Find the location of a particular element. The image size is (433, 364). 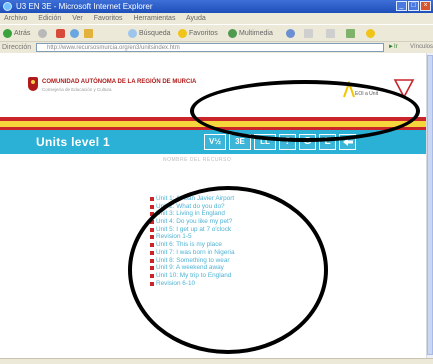

back-button: Atrás is located at coordinates (16, 33).